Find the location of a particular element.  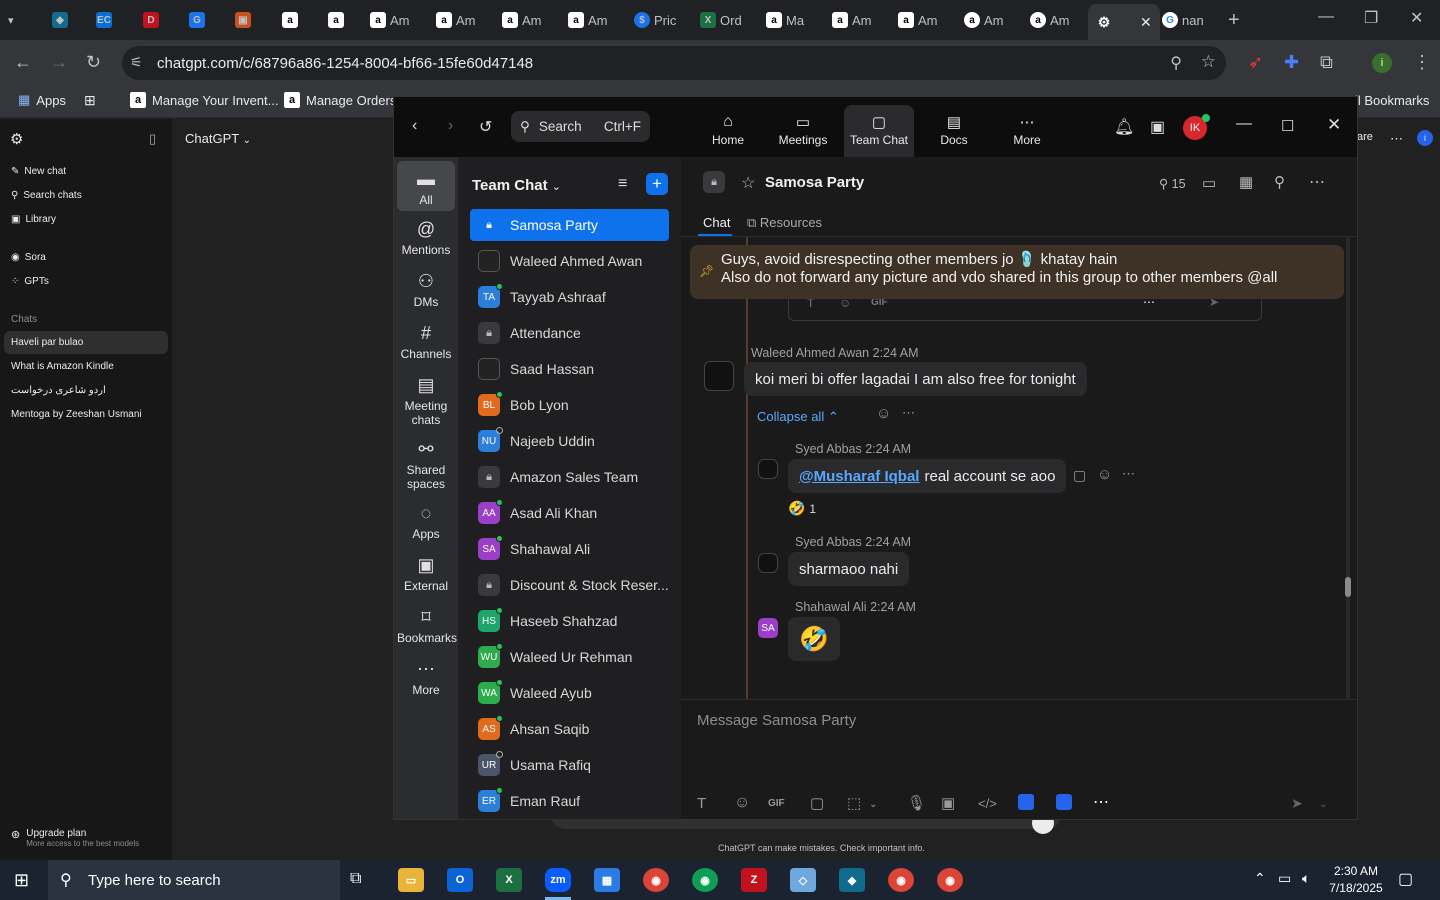

rail-meeting-chats: ▤ Meeting chats is located at coordinates (426, 401).